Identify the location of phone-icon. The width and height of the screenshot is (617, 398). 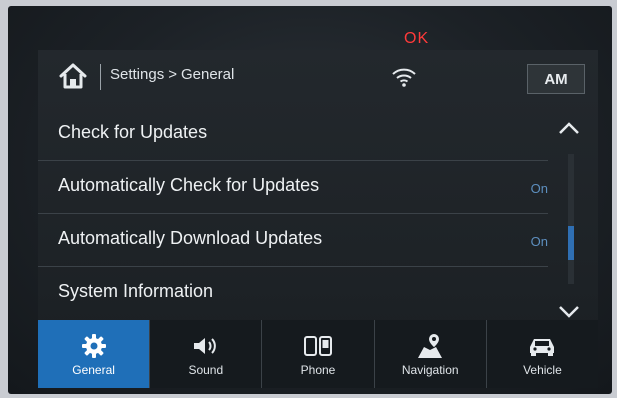
(318, 346).